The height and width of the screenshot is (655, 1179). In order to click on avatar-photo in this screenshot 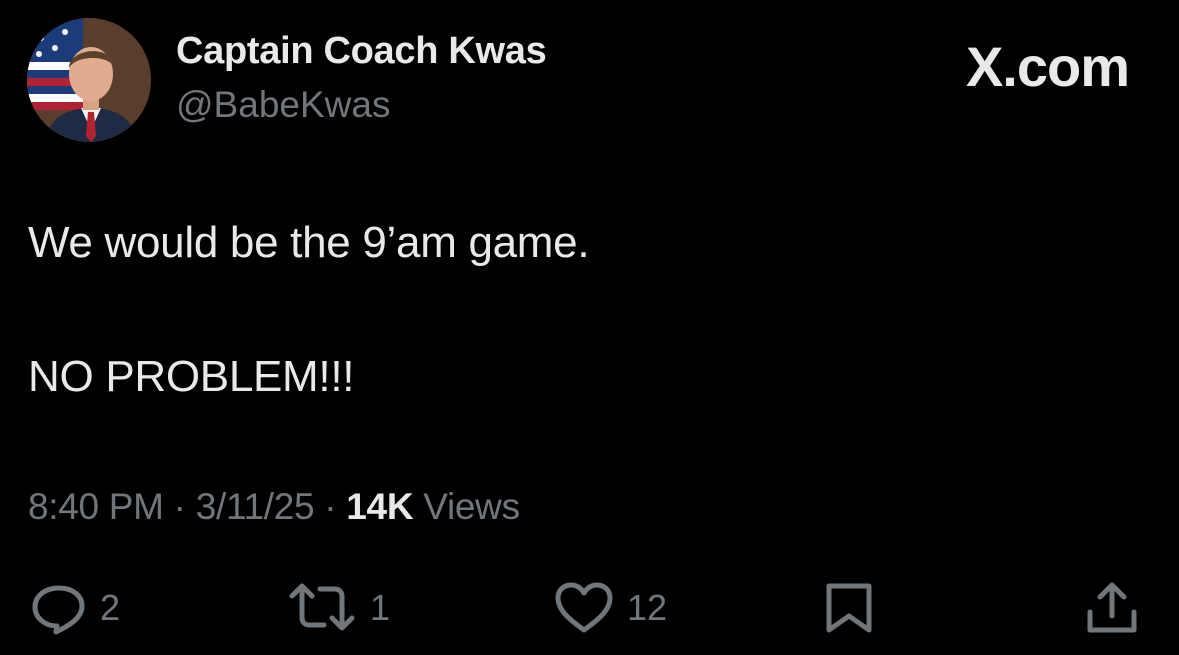, I will do `click(89, 80)`.